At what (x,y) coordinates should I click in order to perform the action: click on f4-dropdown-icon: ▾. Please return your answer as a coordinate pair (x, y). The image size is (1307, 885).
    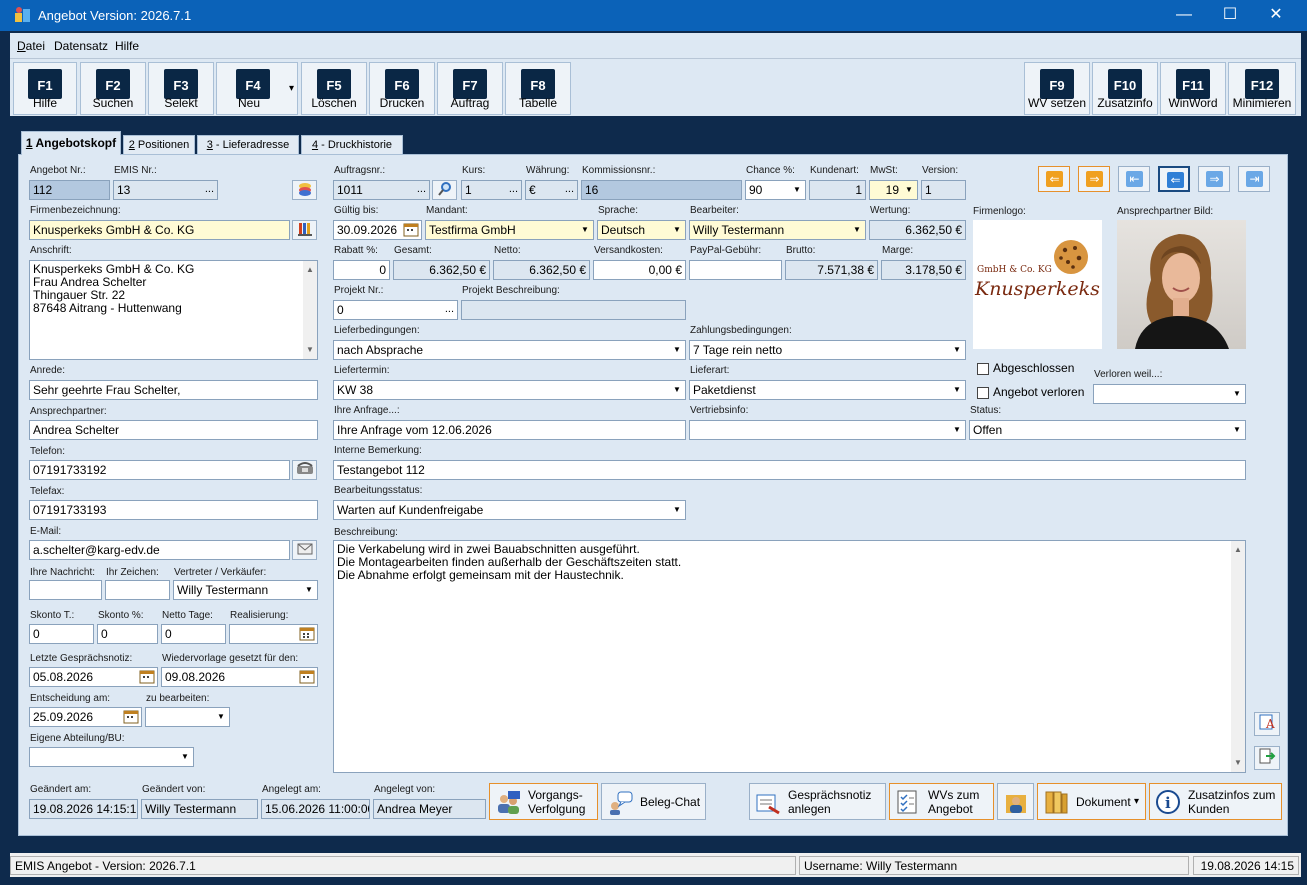
    Looking at the image, I should click on (291, 88).